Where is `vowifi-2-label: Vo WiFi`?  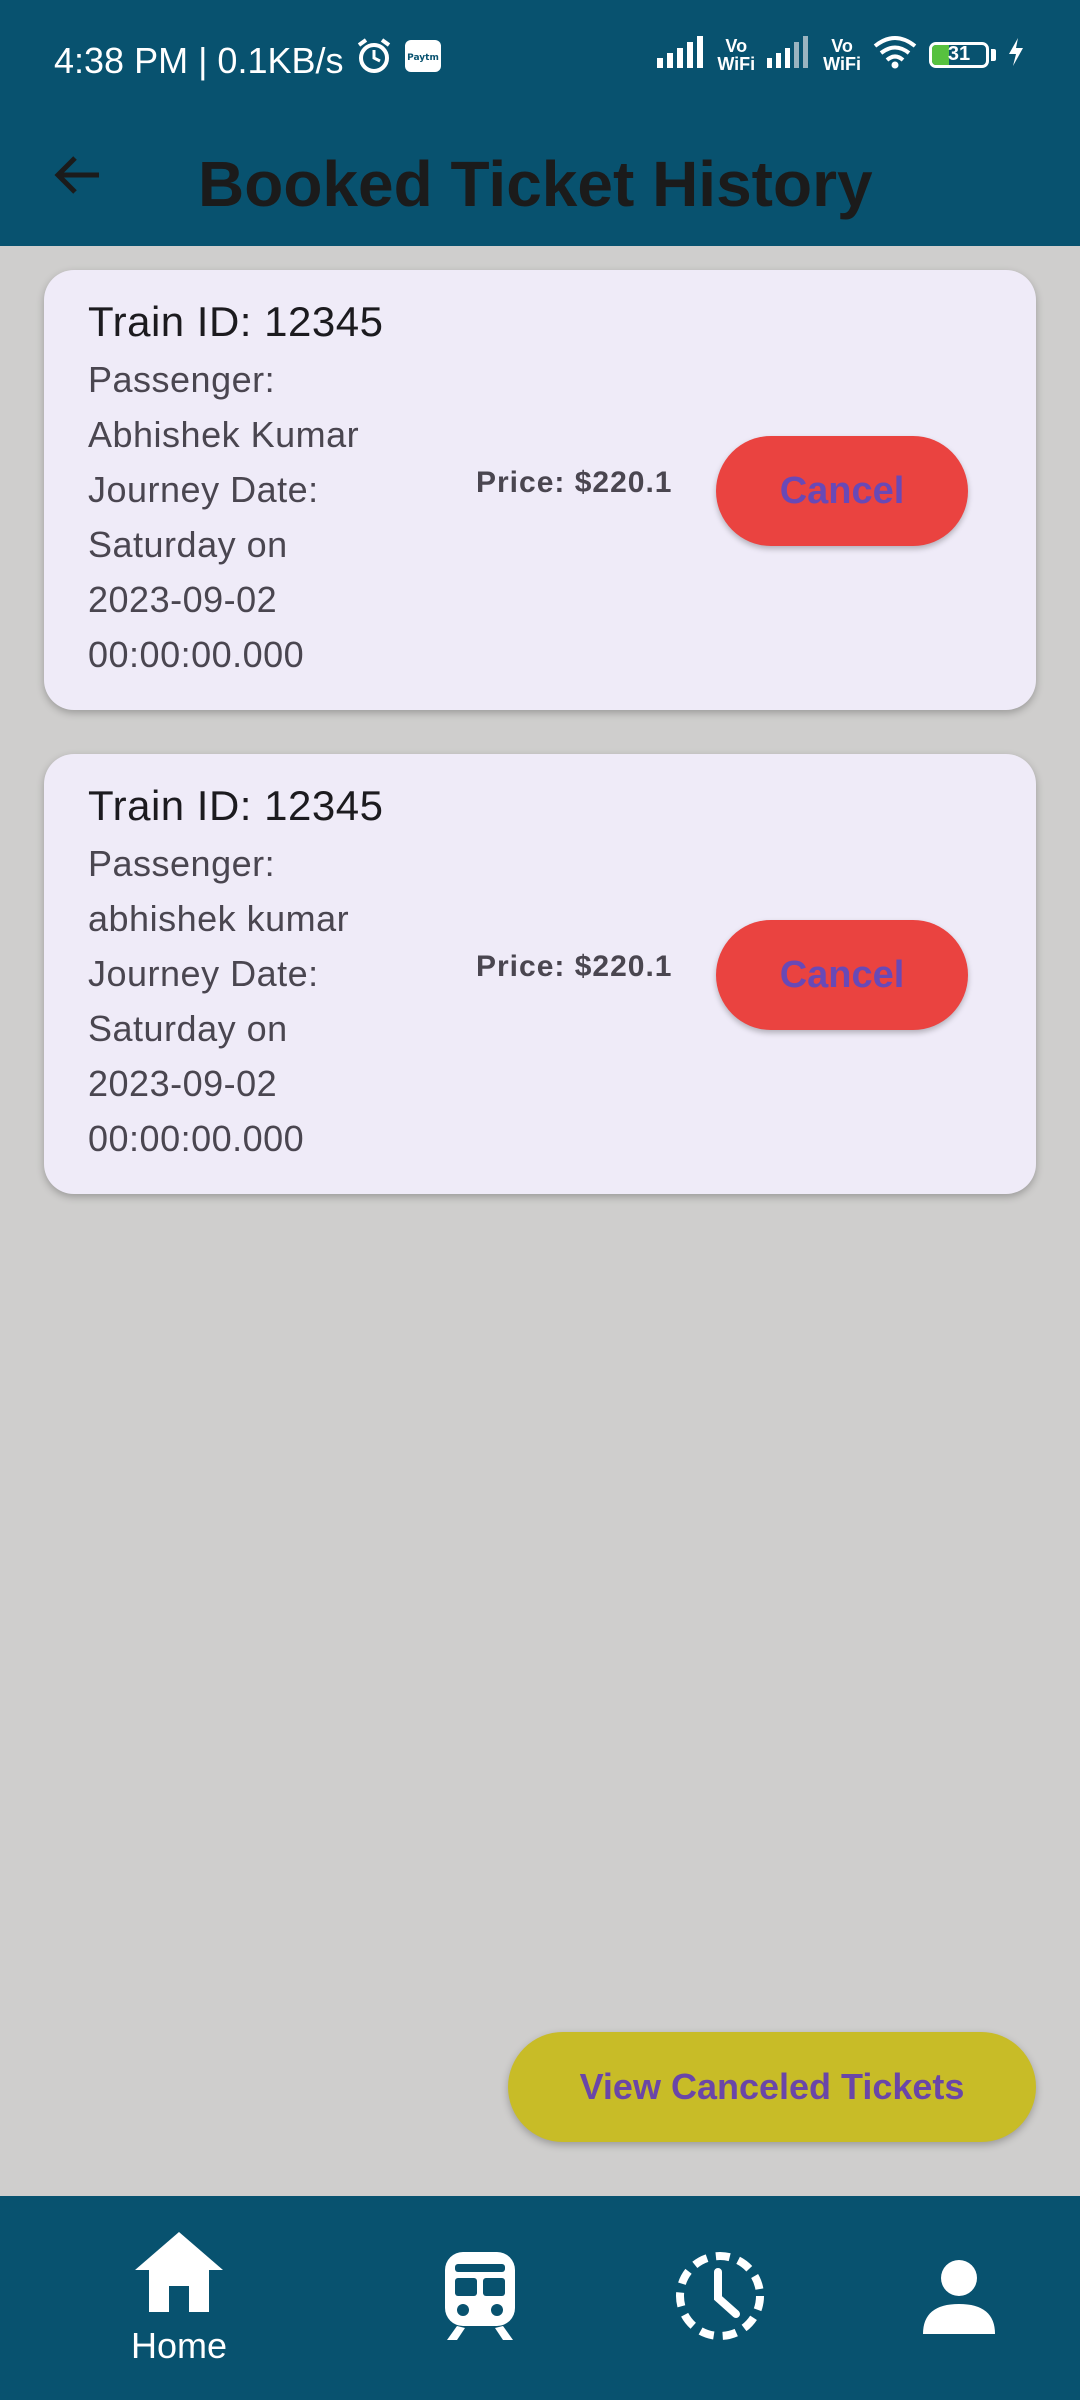 vowifi-2-label: Vo WiFi is located at coordinates (842, 54).